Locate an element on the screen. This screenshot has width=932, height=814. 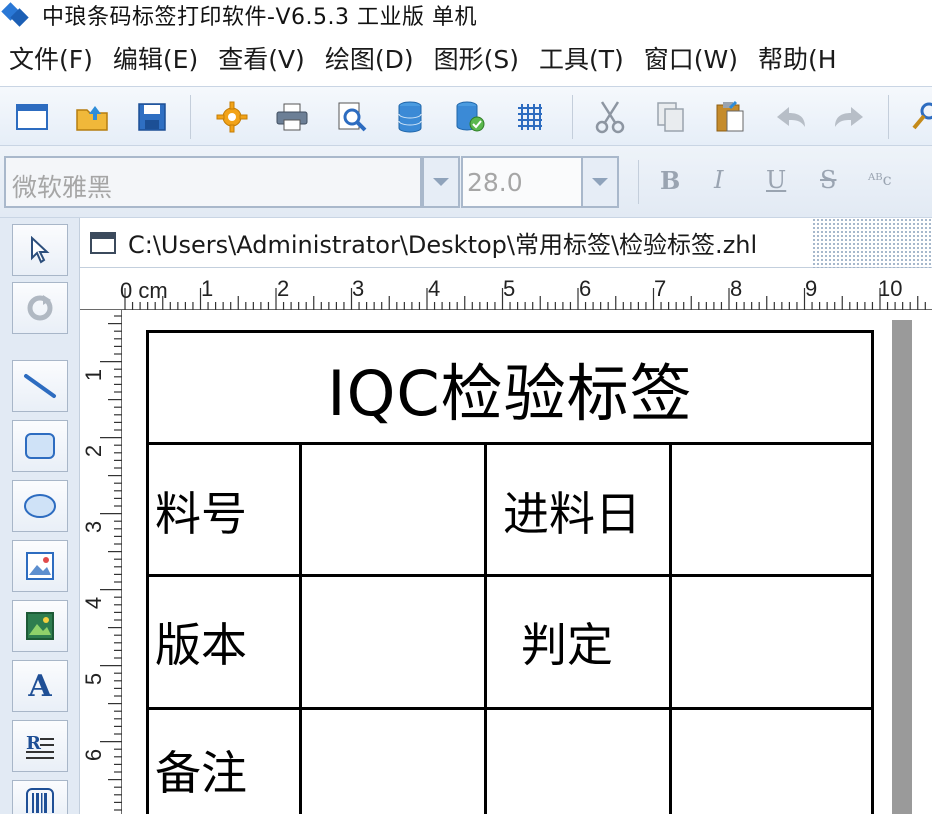
horizontal-ruler: 0 cm 1 2 3 4 5 6 7 8 9 10 is located at coordinates (506, 289).